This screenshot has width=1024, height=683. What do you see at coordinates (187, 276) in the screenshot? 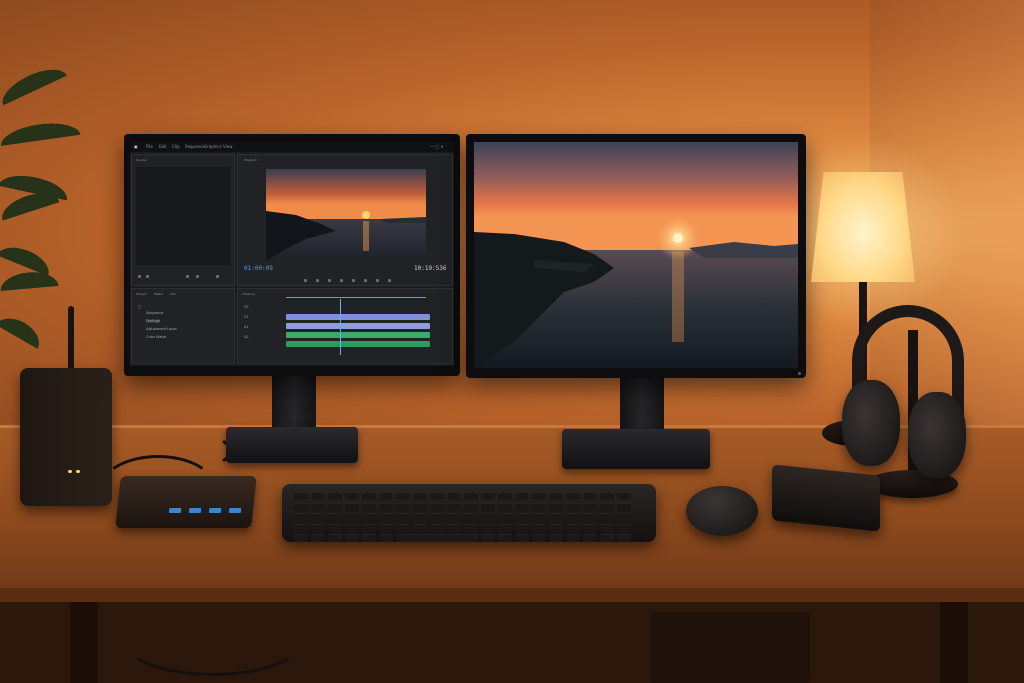
I see `mark-in-icon` at bounding box center [187, 276].